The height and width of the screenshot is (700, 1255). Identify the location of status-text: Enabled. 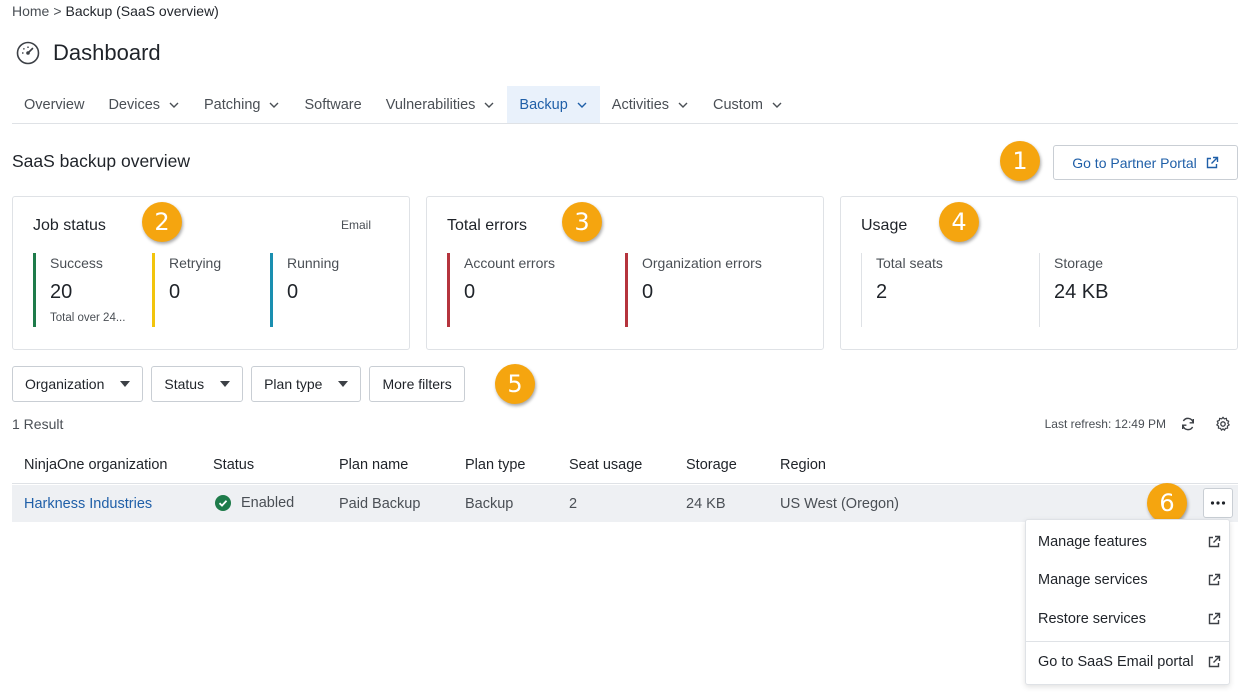
(268, 503).